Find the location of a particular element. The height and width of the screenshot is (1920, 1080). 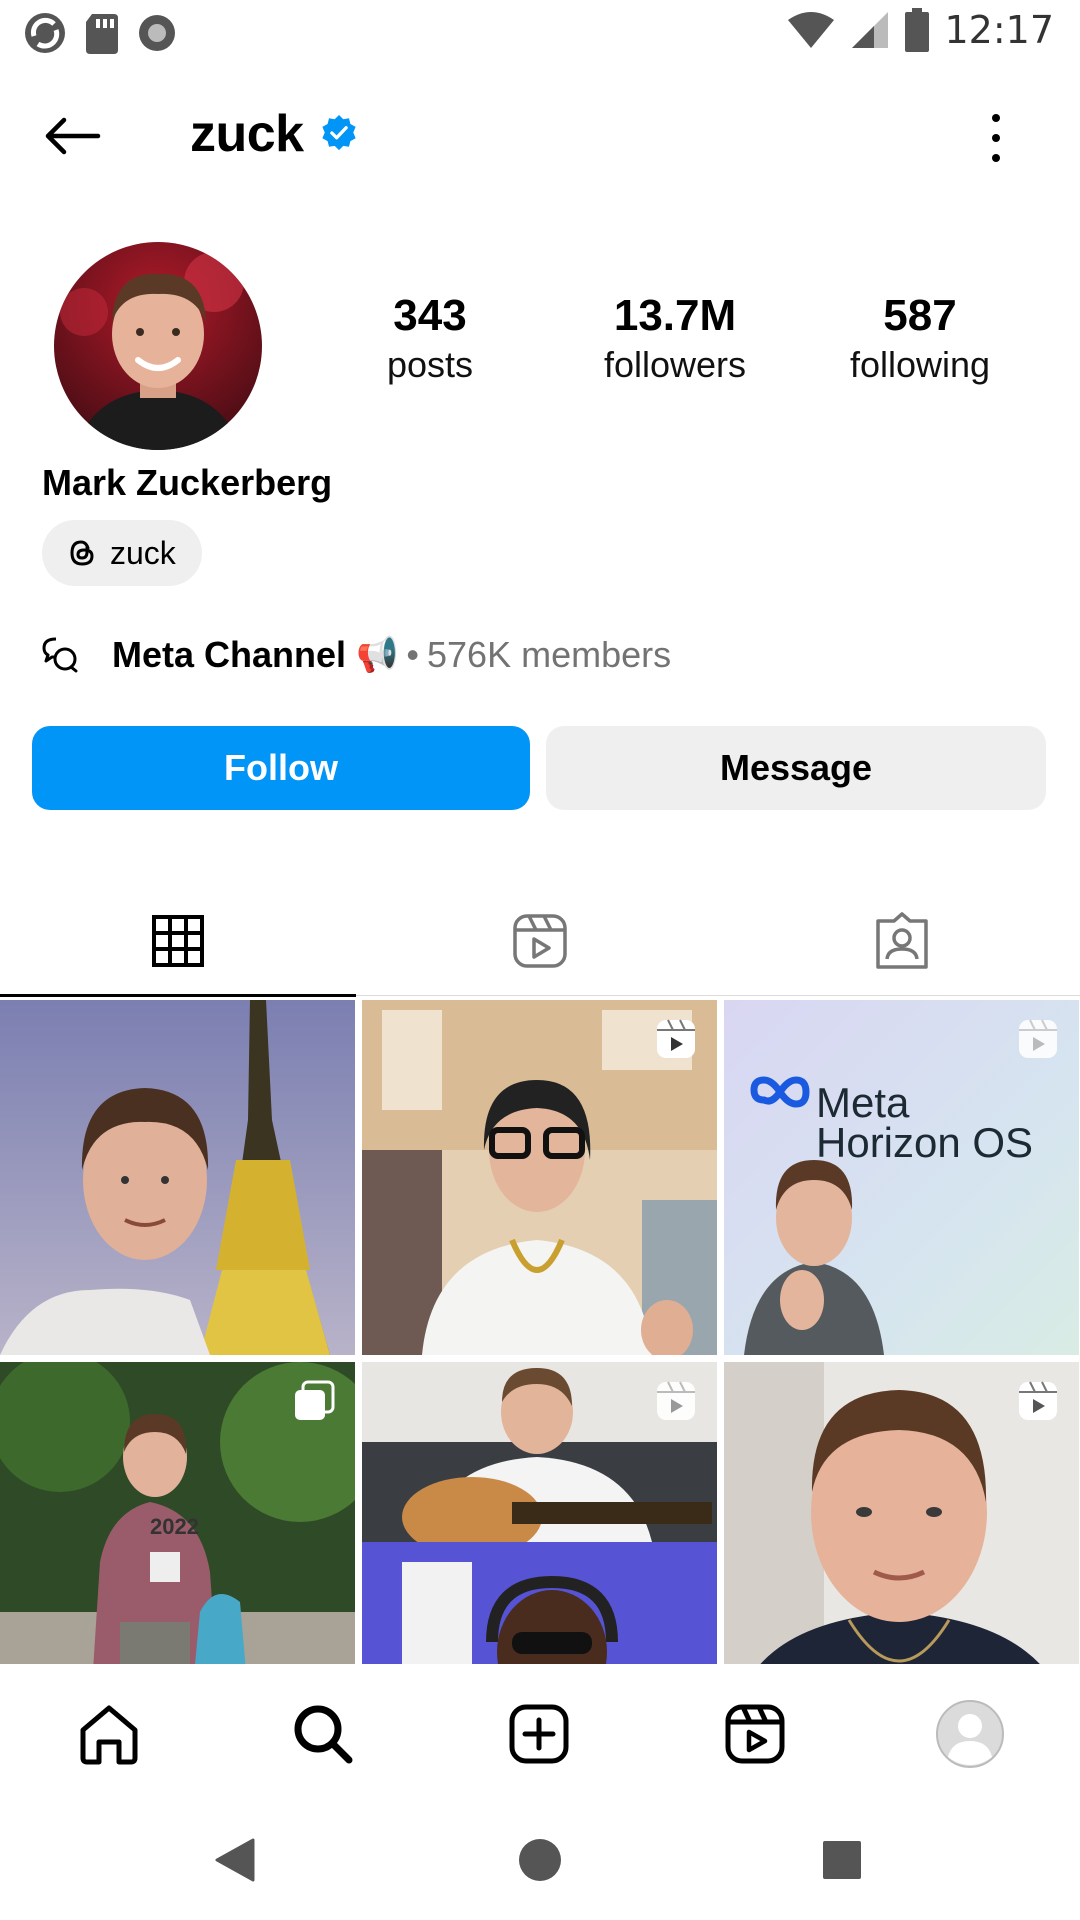

stat-following-value: 587 is located at coordinates (920, 315).